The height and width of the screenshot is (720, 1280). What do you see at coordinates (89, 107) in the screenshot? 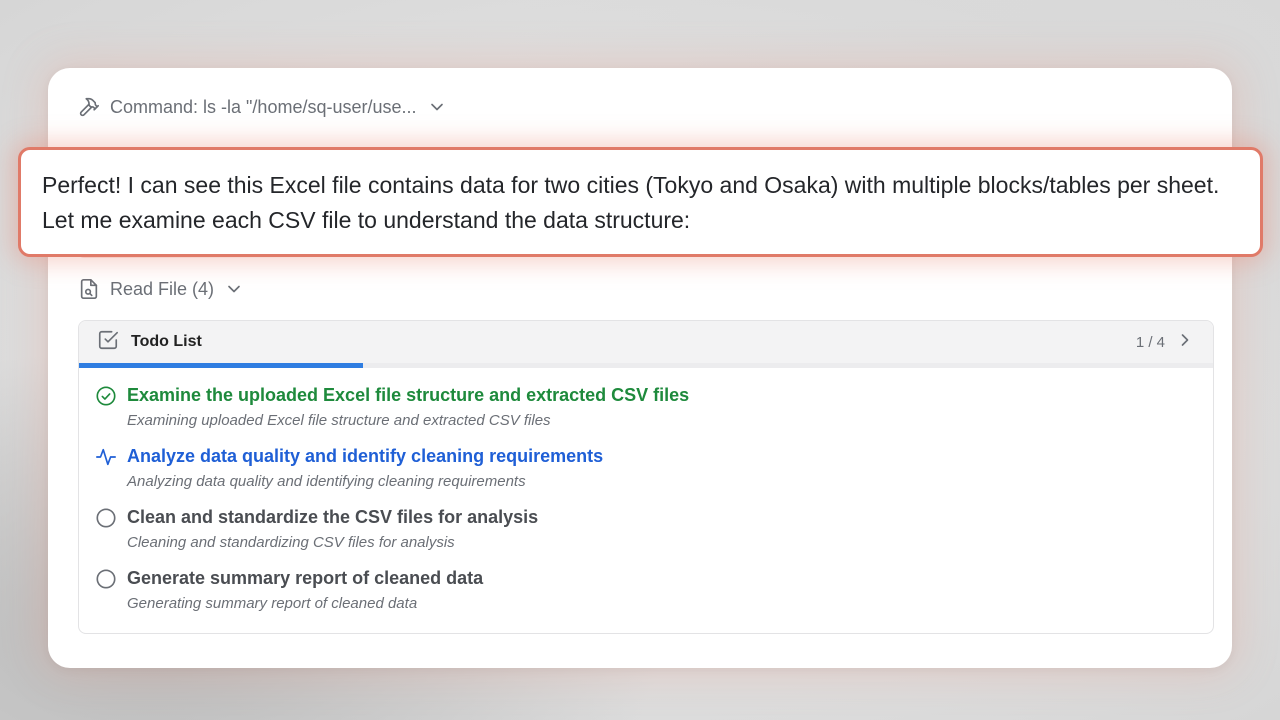
I see `hammer-icon` at bounding box center [89, 107].